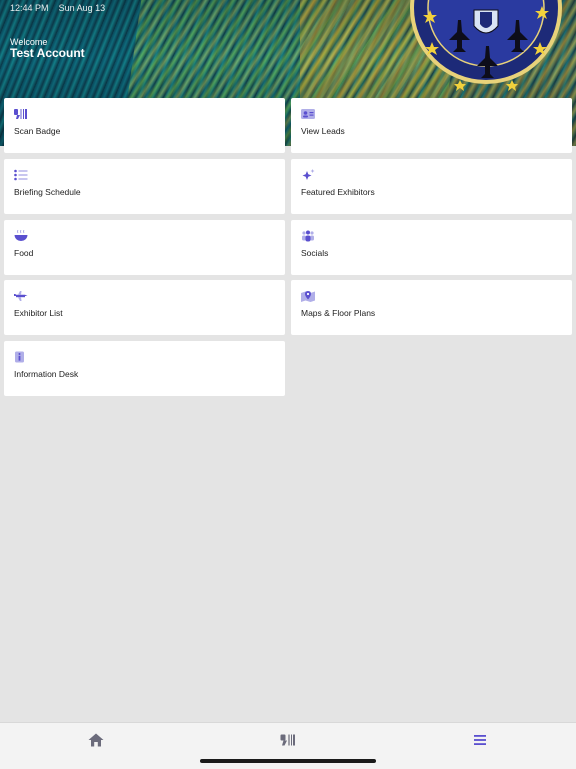  What do you see at coordinates (96, 740) in the screenshot?
I see `home-icon` at bounding box center [96, 740].